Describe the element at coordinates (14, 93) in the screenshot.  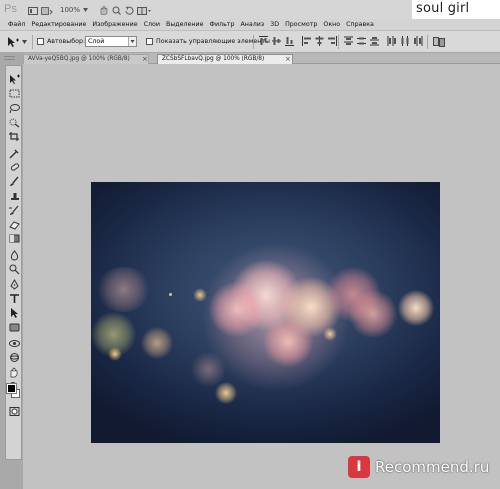
I see `marquee-tool-button` at that location.